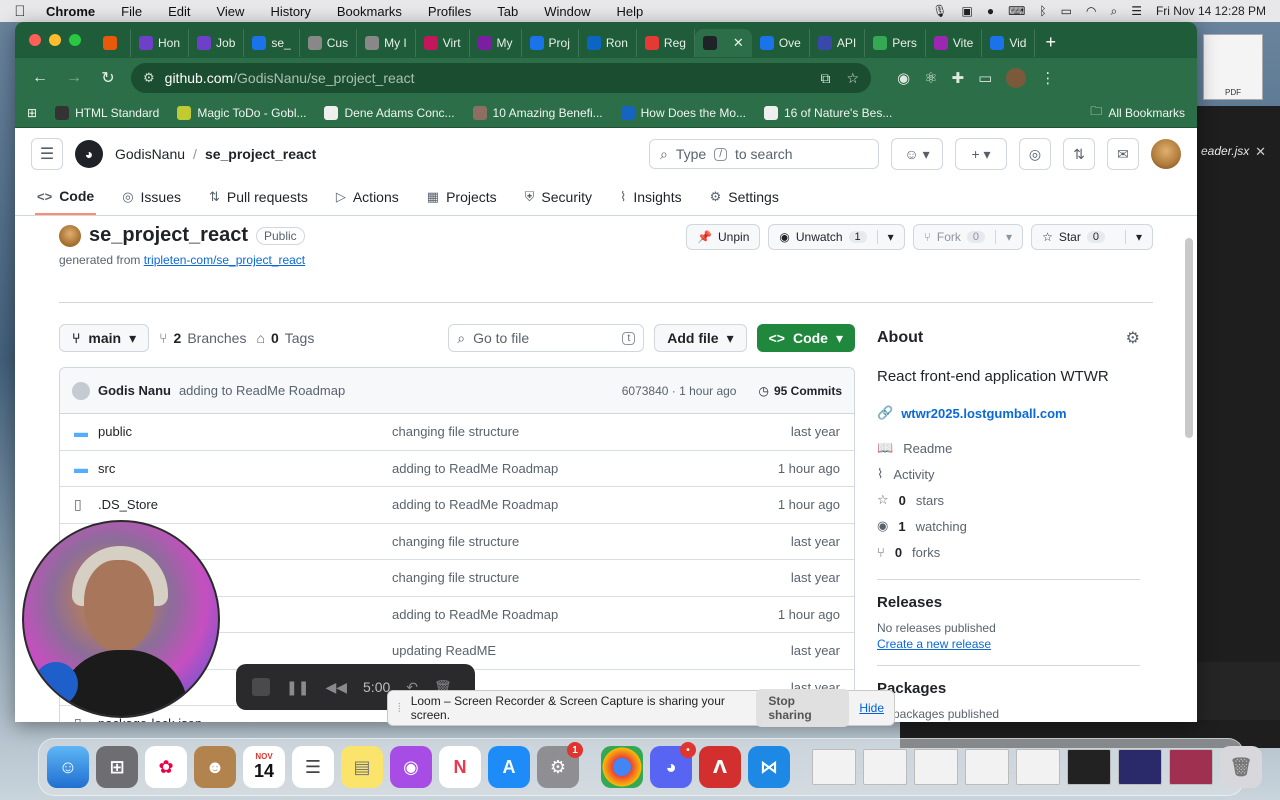 This screenshot has height=800, width=1280. What do you see at coordinates (215, 767) in the screenshot?
I see `contacts-icon: ☻` at bounding box center [215, 767].